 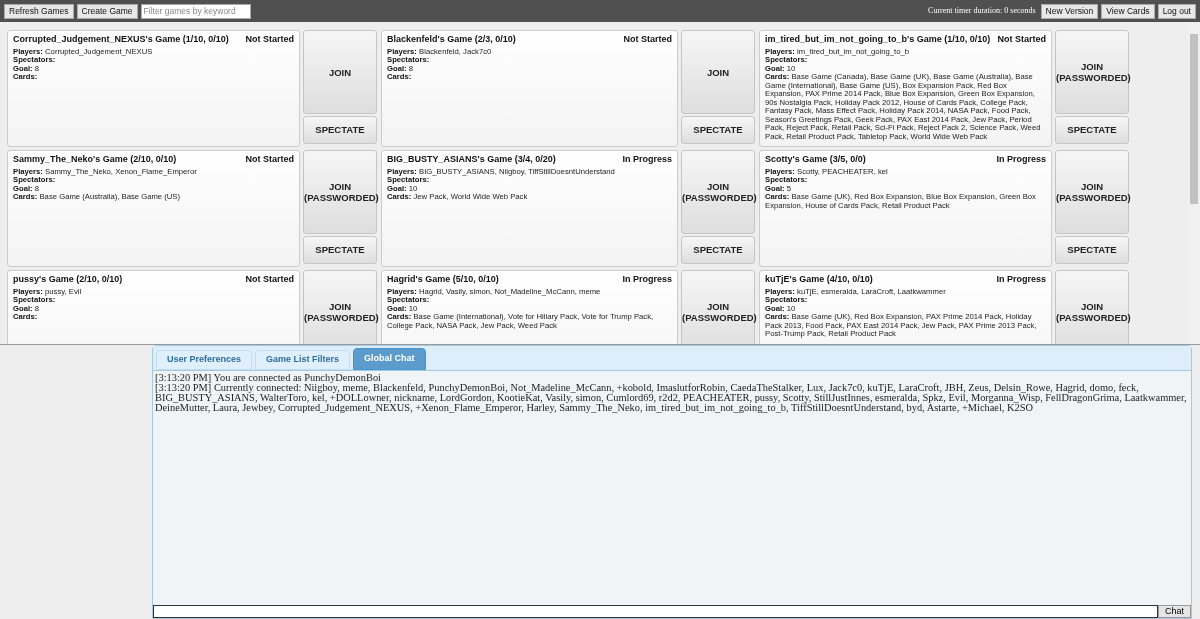 I want to click on filter-field: Filter games by keyword, so click(x=195, y=11).